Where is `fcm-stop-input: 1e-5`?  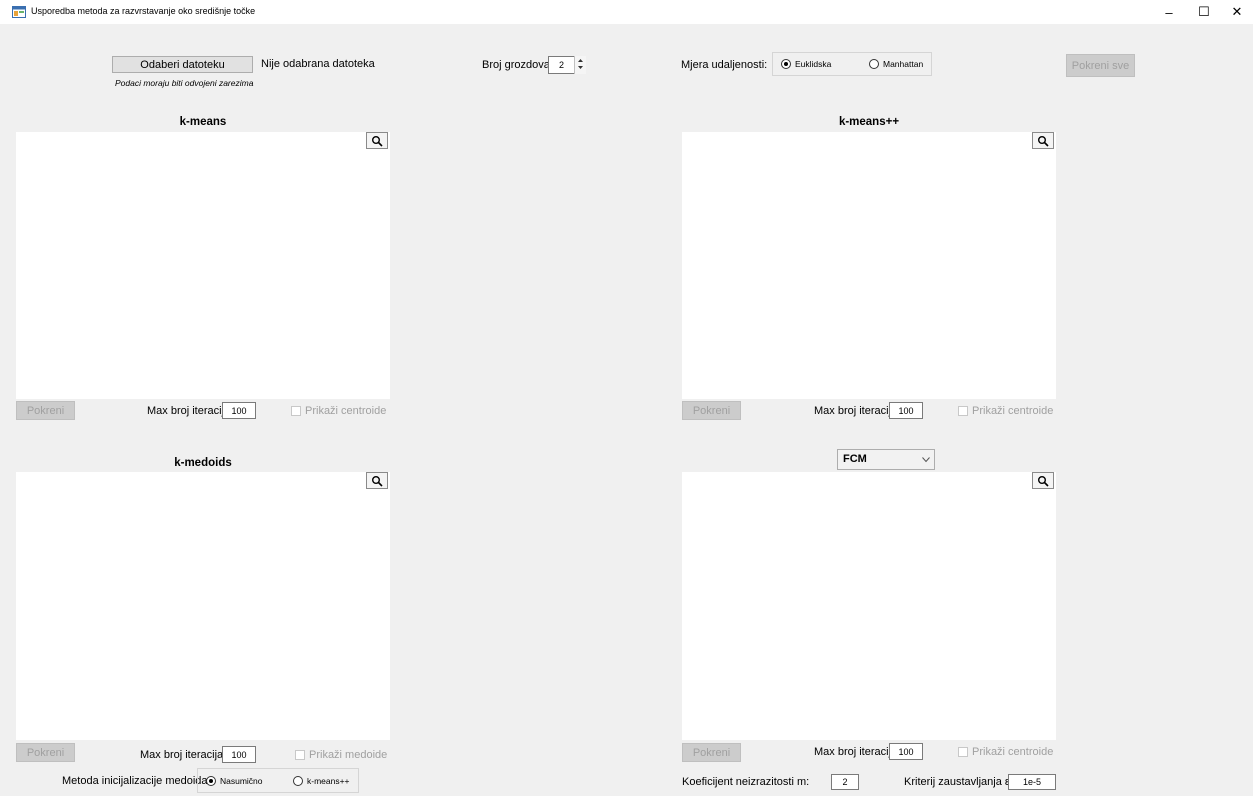 fcm-stop-input: 1e-5 is located at coordinates (1032, 782).